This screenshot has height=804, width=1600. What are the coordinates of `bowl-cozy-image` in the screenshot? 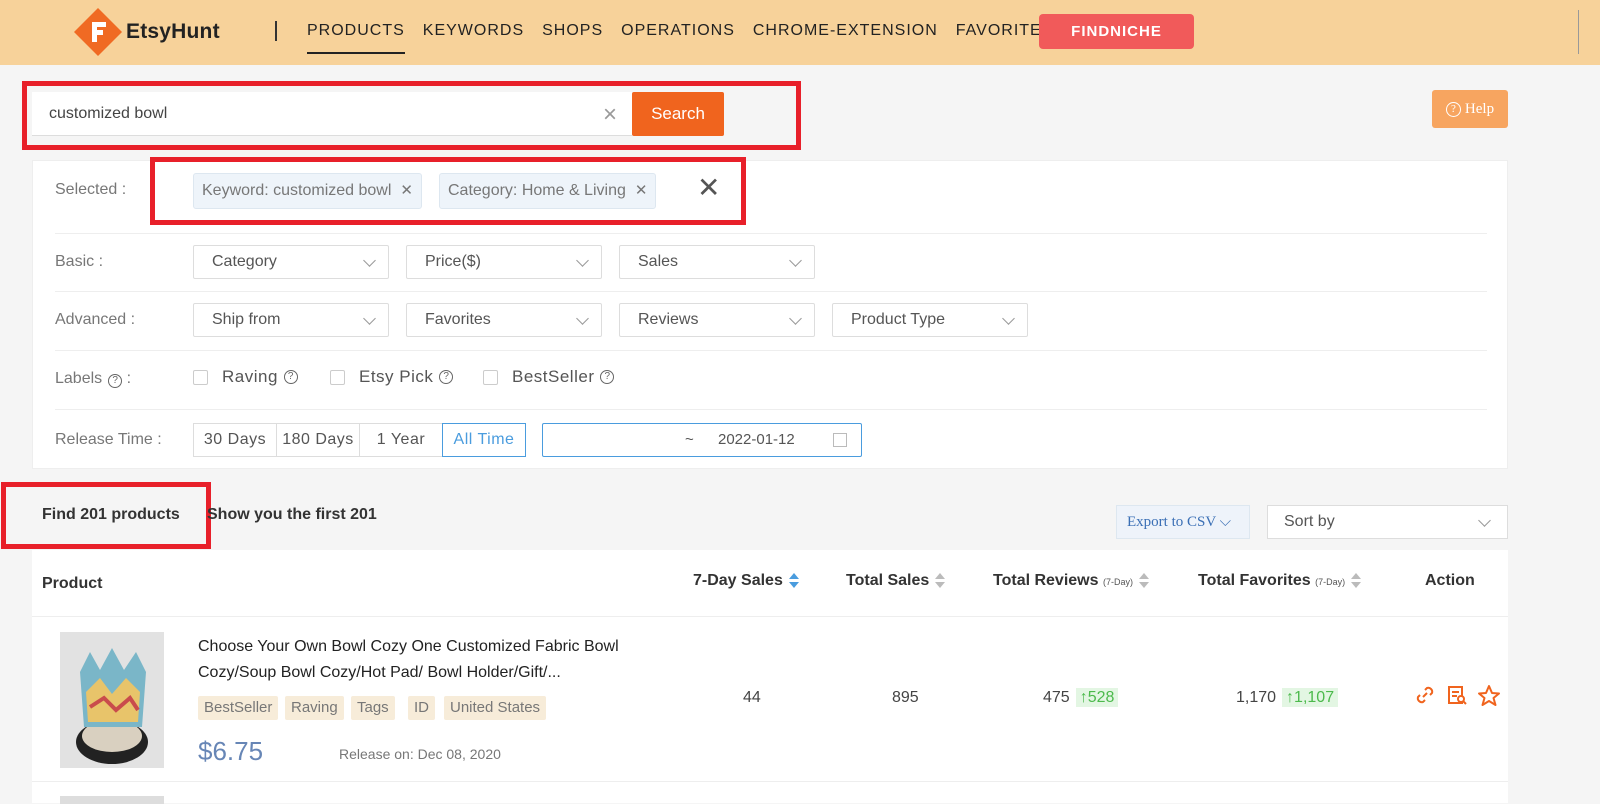 It's located at (112, 700).